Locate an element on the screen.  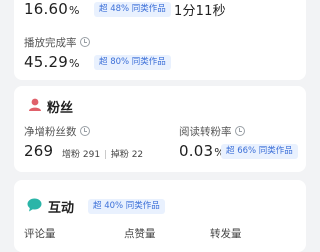
comment-count-label: 评论量 is located at coordinates (40, 234).